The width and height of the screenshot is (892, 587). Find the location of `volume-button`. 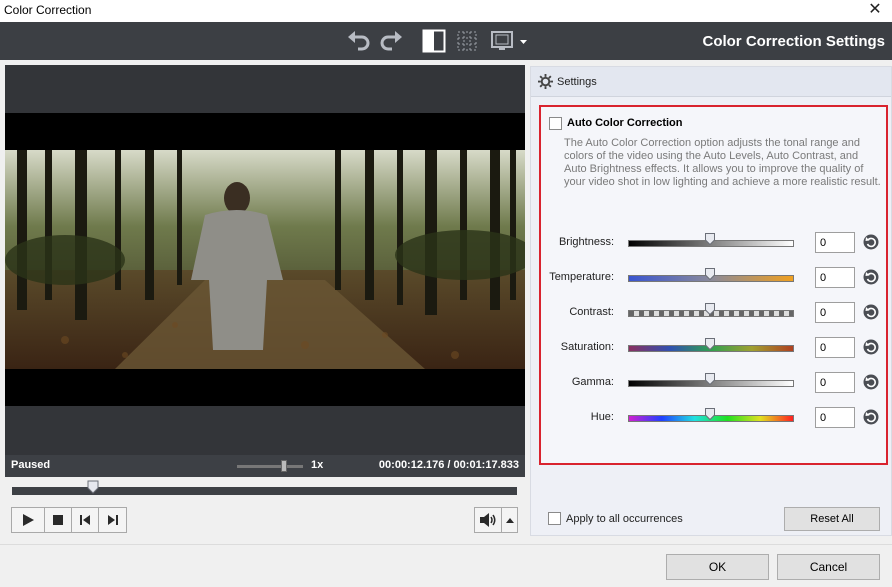

volume-button is located at coordinates (488, 520).